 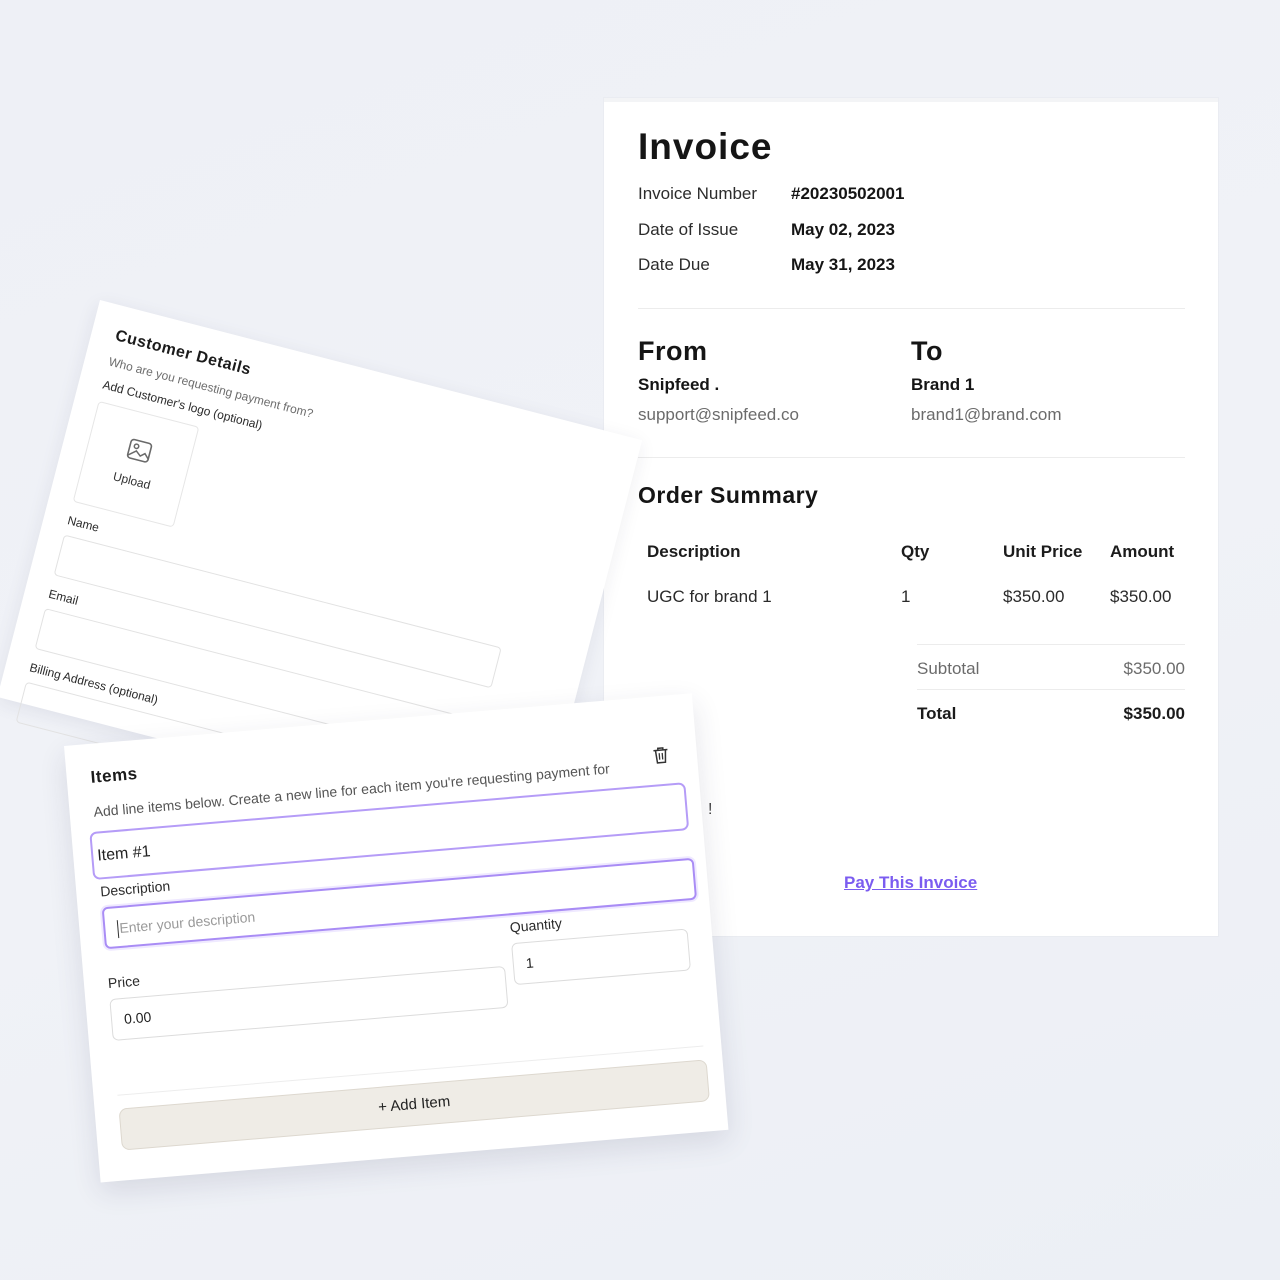 What do you see at coordinates (915, 551) in the screenshot?
I see `col-qty: Qty` at bounding box center [915, 551].